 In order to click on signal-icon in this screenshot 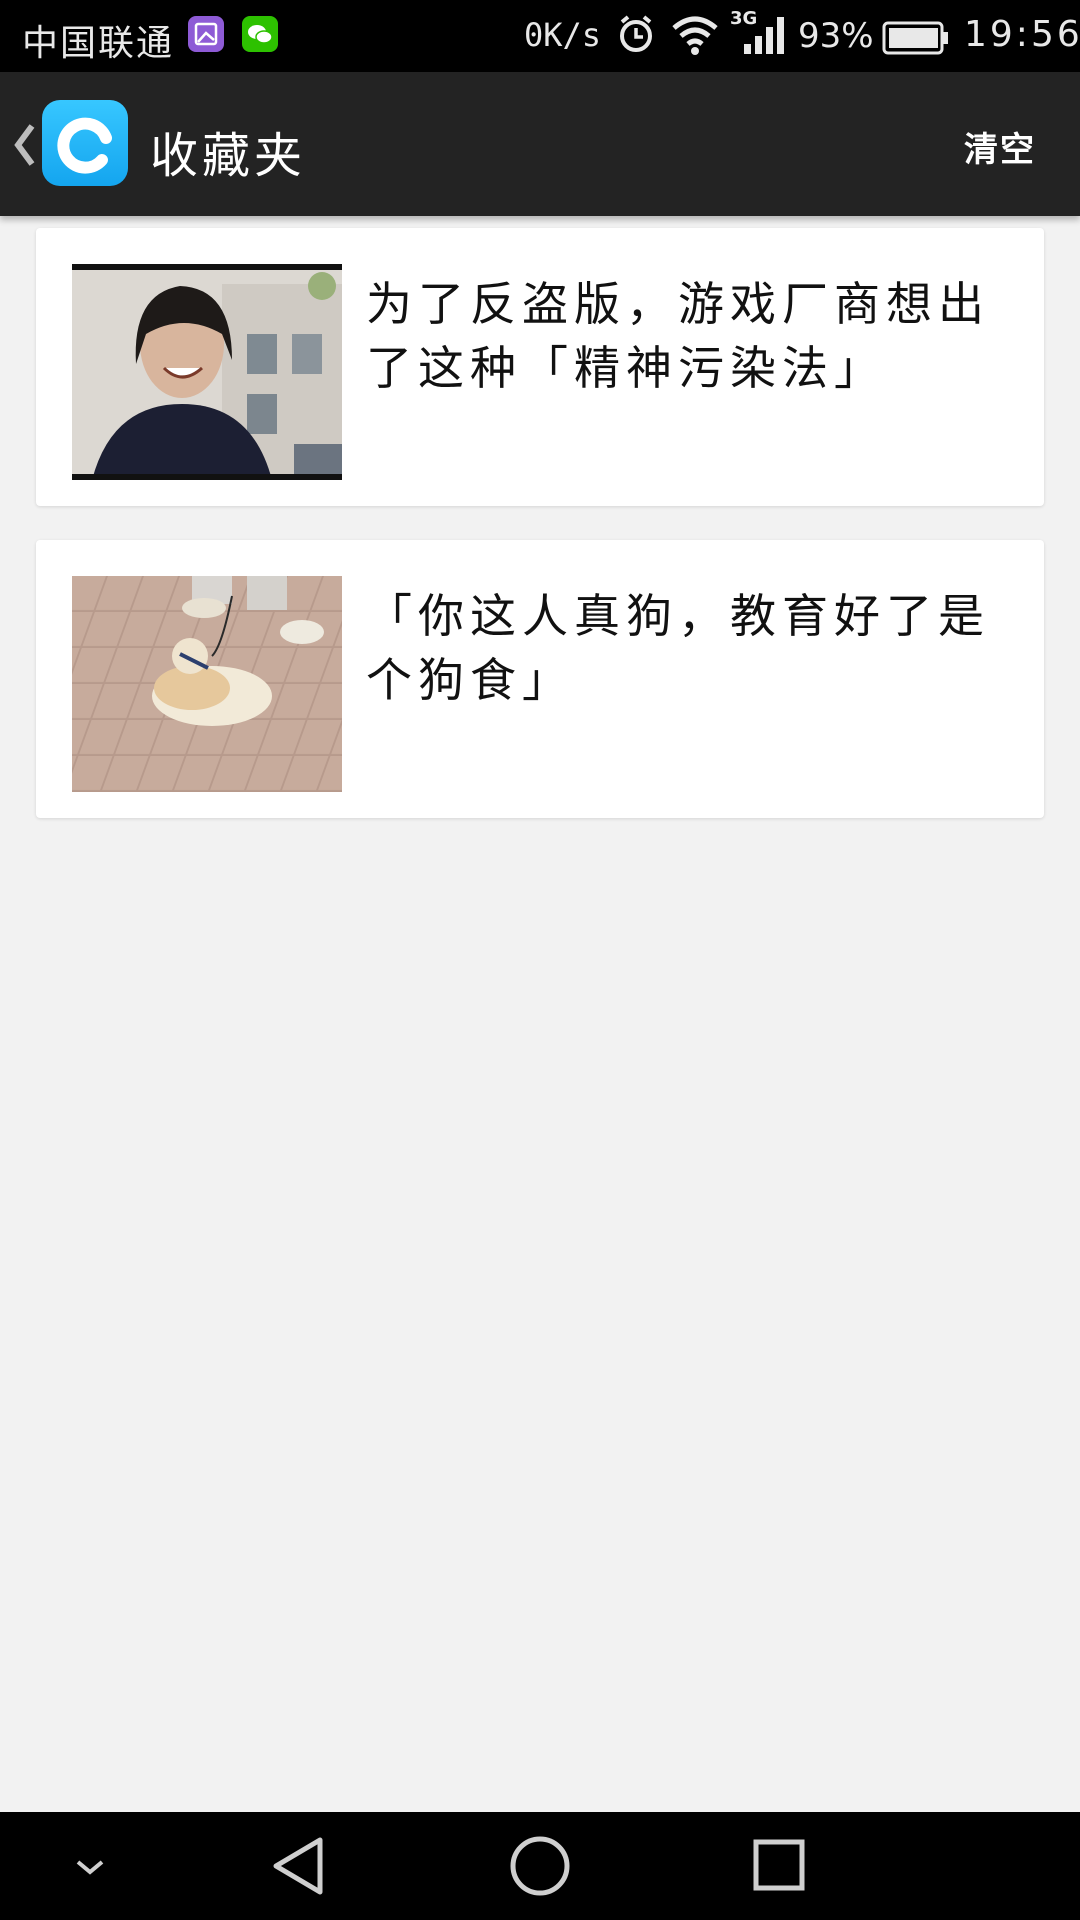, I will do `click(764, 35)`.